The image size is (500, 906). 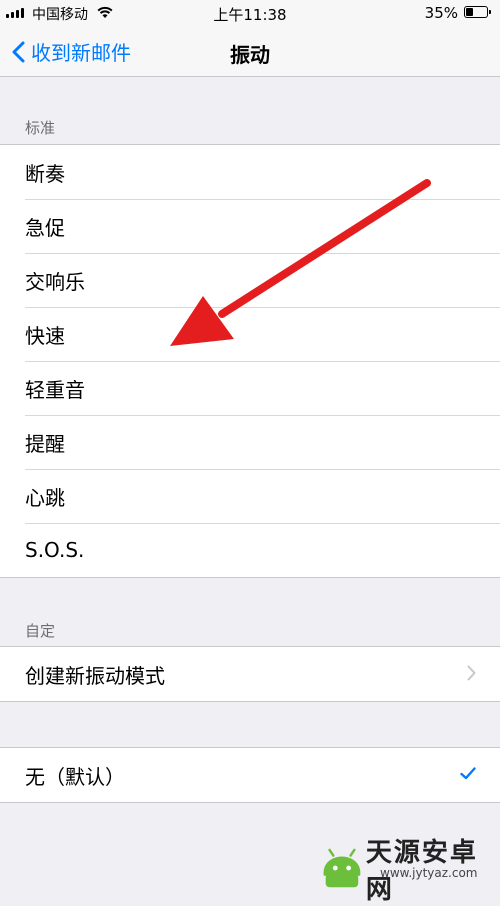 I want to click on annotation-arrow-icon, so click(x=300, y=262).